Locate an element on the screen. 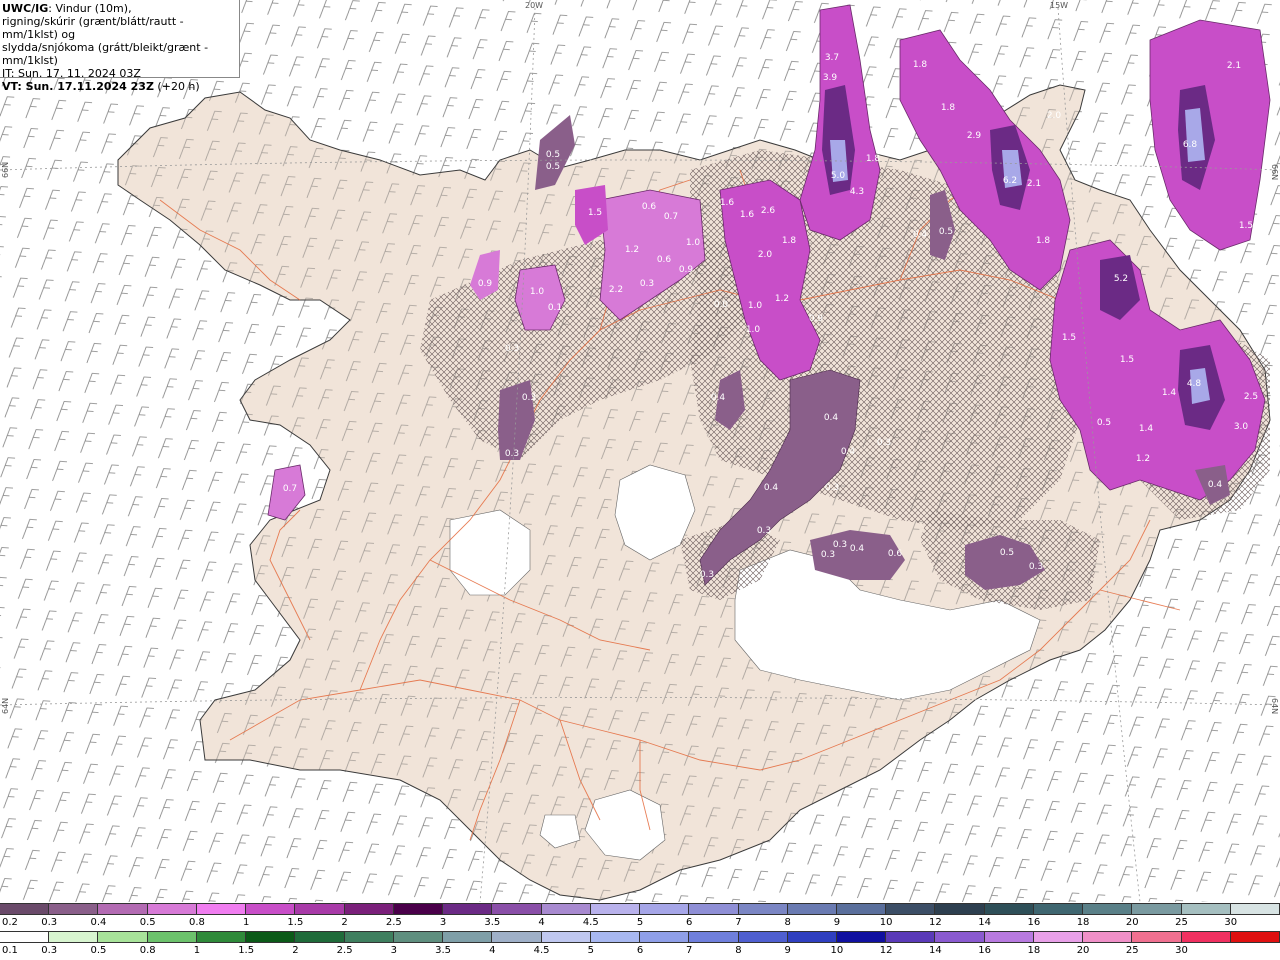 The height and width of the screenshot is (960, 1280). colorbar-tick-label: 30 is located at coordinates (1231, 922).